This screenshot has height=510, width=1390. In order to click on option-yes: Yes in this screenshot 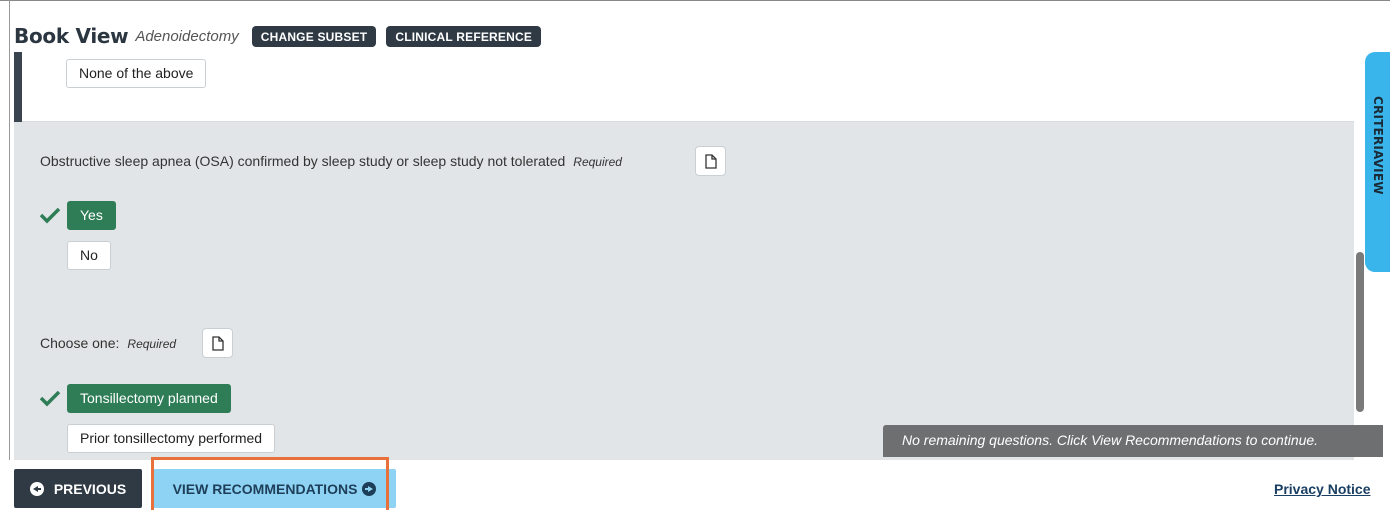, I will do `click(91, 215)`.